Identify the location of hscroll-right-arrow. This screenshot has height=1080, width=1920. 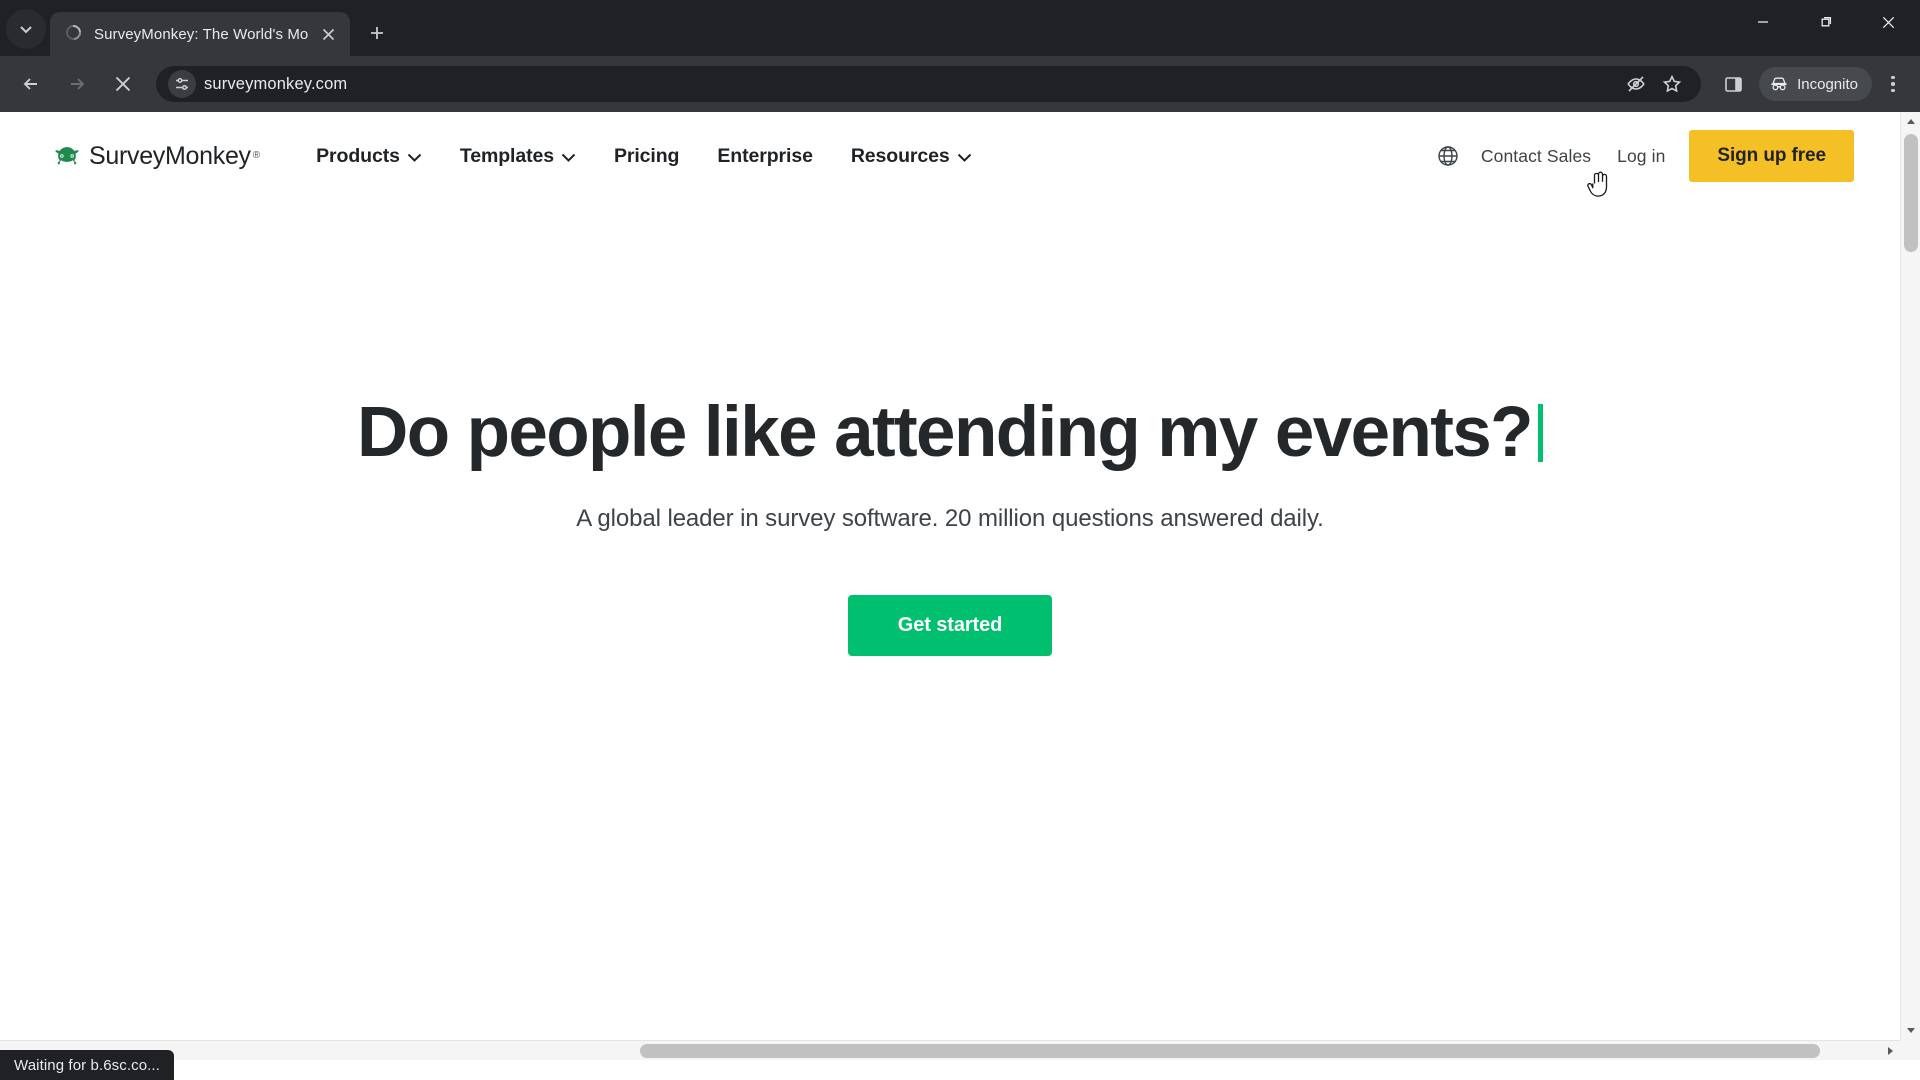
(1890, 1051).